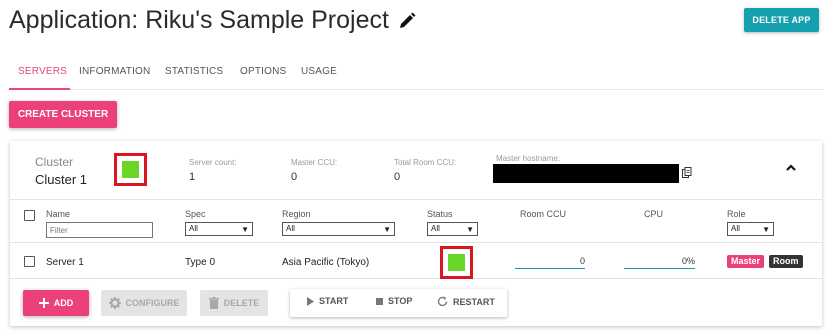 The width and height of the screenshot is (828, 336). What do you see at coordinates (746, 261) in the screenshot?
I see `role-badge-master: Master` at bounding box center [746, 261].